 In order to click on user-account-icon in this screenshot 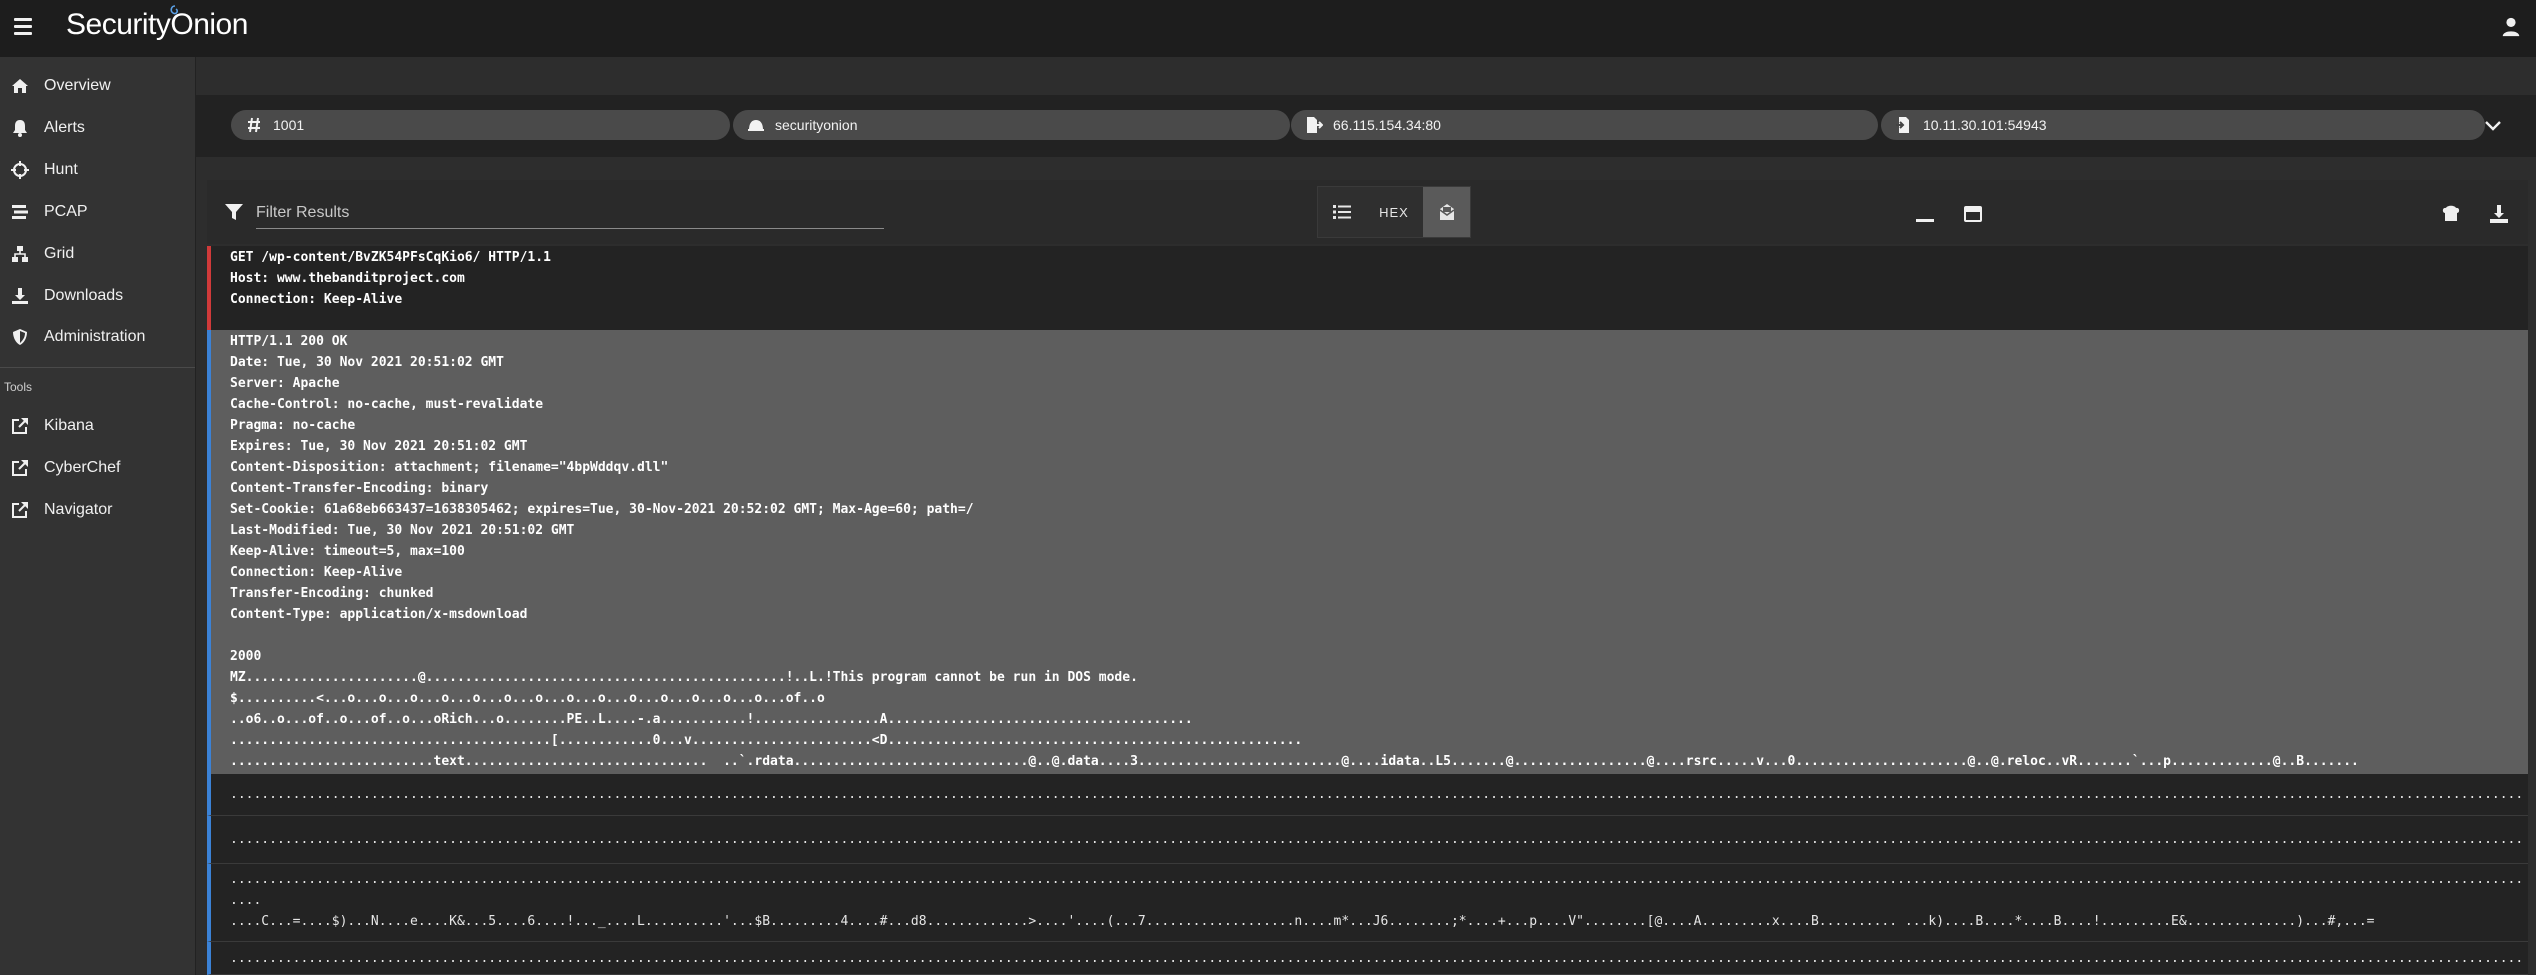, I will do `click(2511, 27)`.